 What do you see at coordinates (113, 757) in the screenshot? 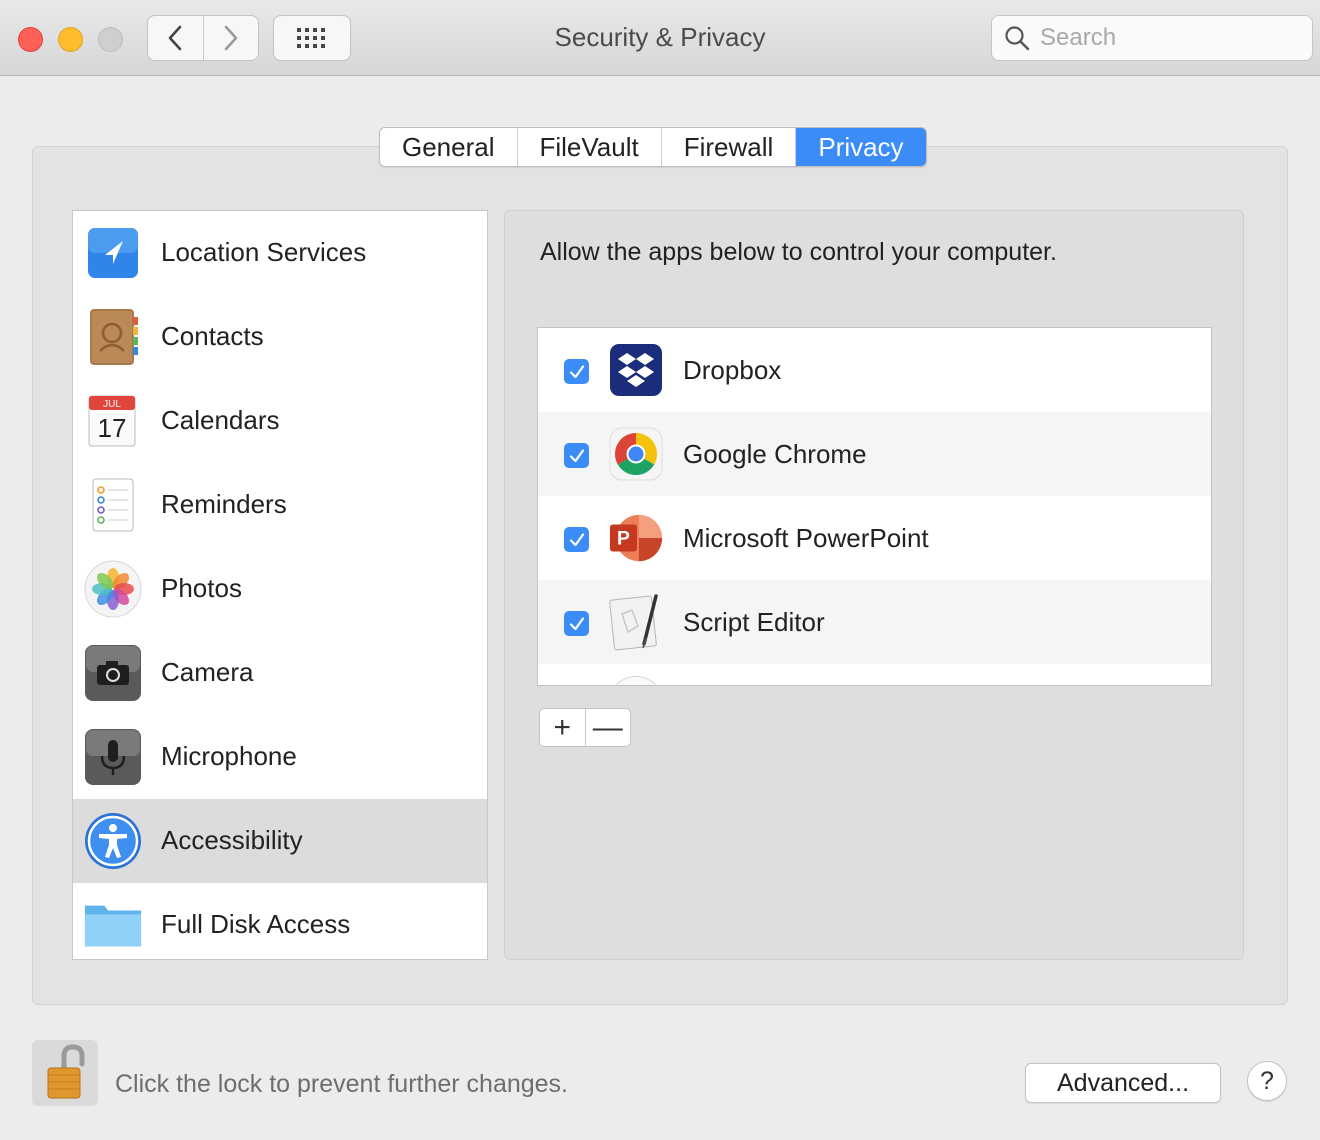
I see `microphone-icon` at bounding box center [113, 757].